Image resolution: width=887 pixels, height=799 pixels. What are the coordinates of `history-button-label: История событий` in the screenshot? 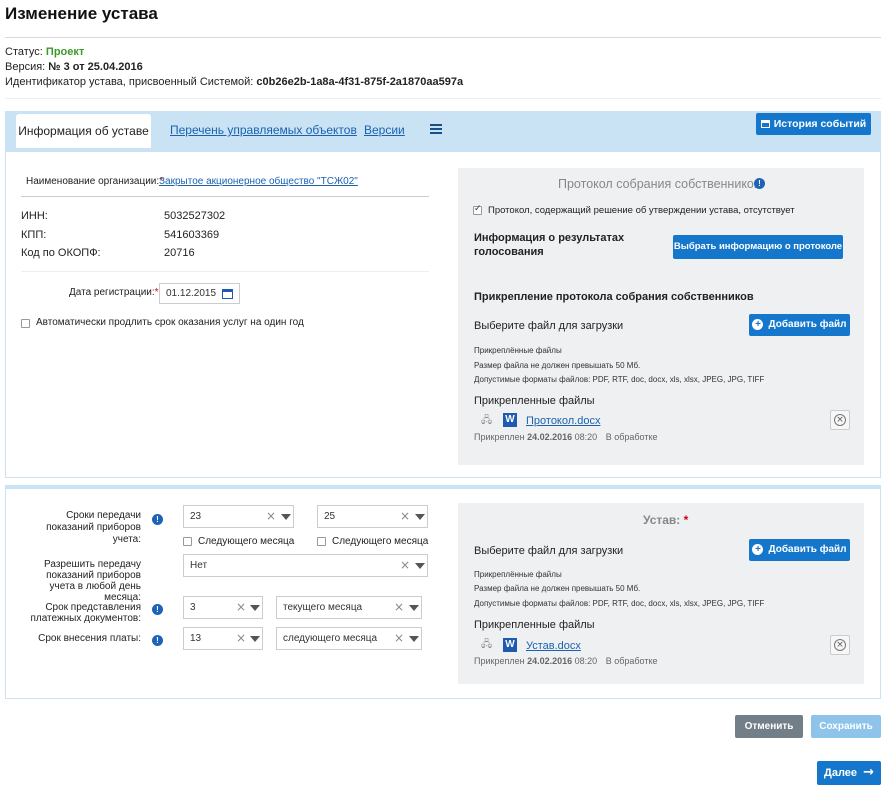 It's located at (820, 124).